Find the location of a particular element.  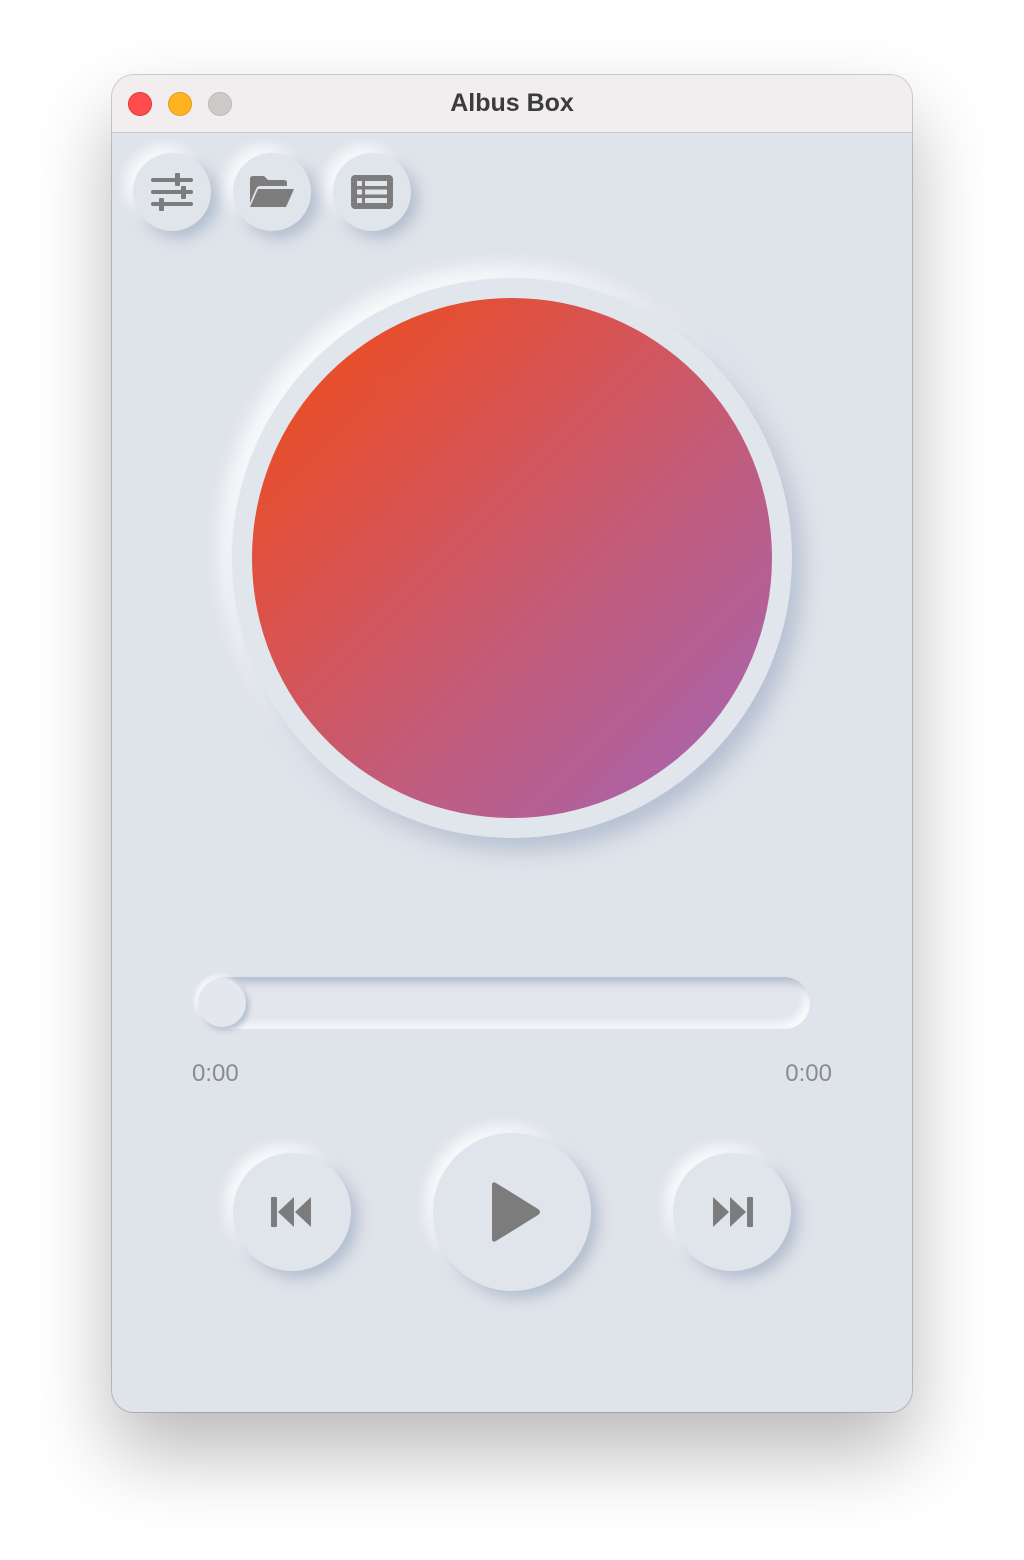

folder-open-icon is located at coordinates (272, 192).